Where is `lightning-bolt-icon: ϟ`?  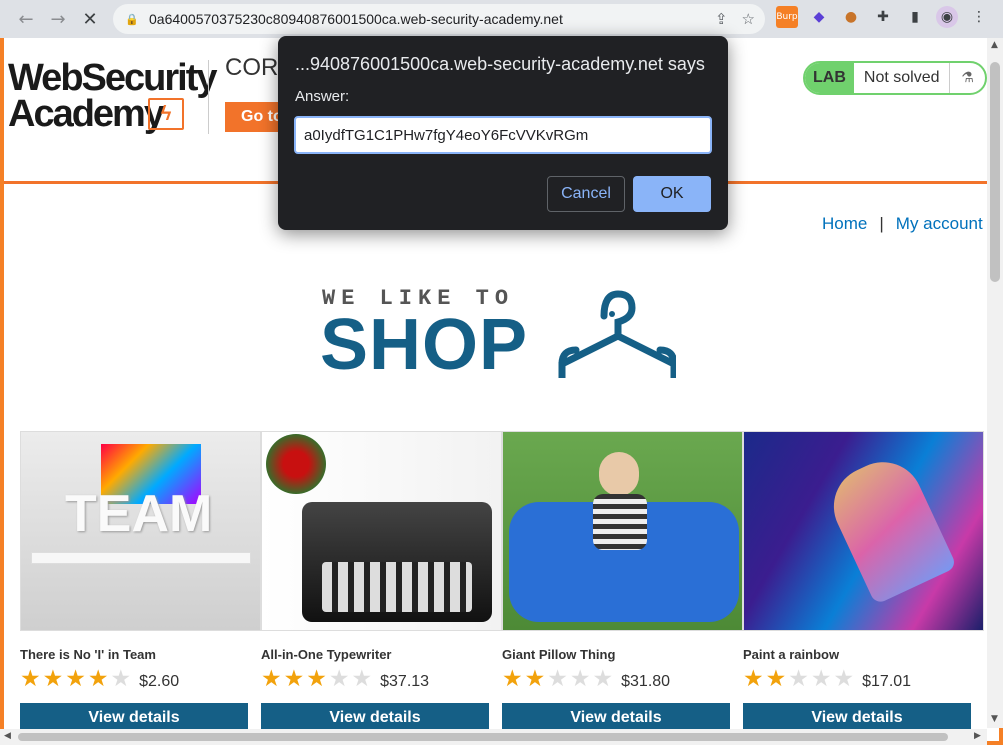 lightning-bolt-icon: ϟ is located at coordinates (166, 114).